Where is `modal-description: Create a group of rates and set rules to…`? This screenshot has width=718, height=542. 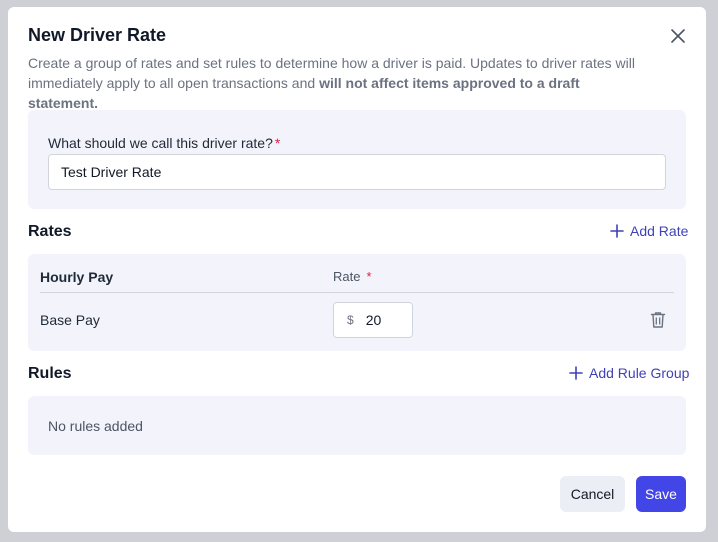 modal-description: Create a group of rates and set rules to… is located at coordinates (338, 83).